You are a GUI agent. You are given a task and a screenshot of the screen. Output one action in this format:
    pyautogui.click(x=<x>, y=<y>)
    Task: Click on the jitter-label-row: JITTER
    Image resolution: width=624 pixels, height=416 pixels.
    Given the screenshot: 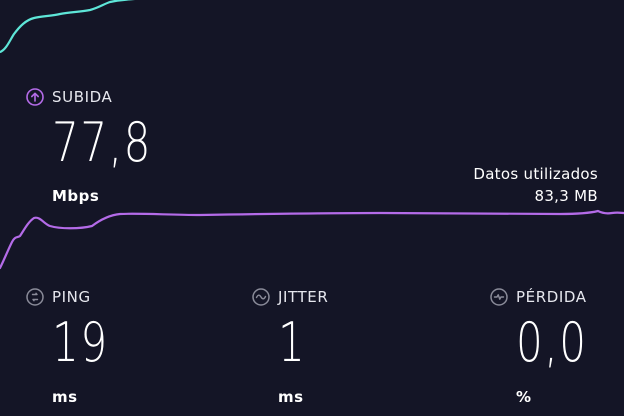 What is the action you would take?
    pyautogui.click(x=290, y=297)
    